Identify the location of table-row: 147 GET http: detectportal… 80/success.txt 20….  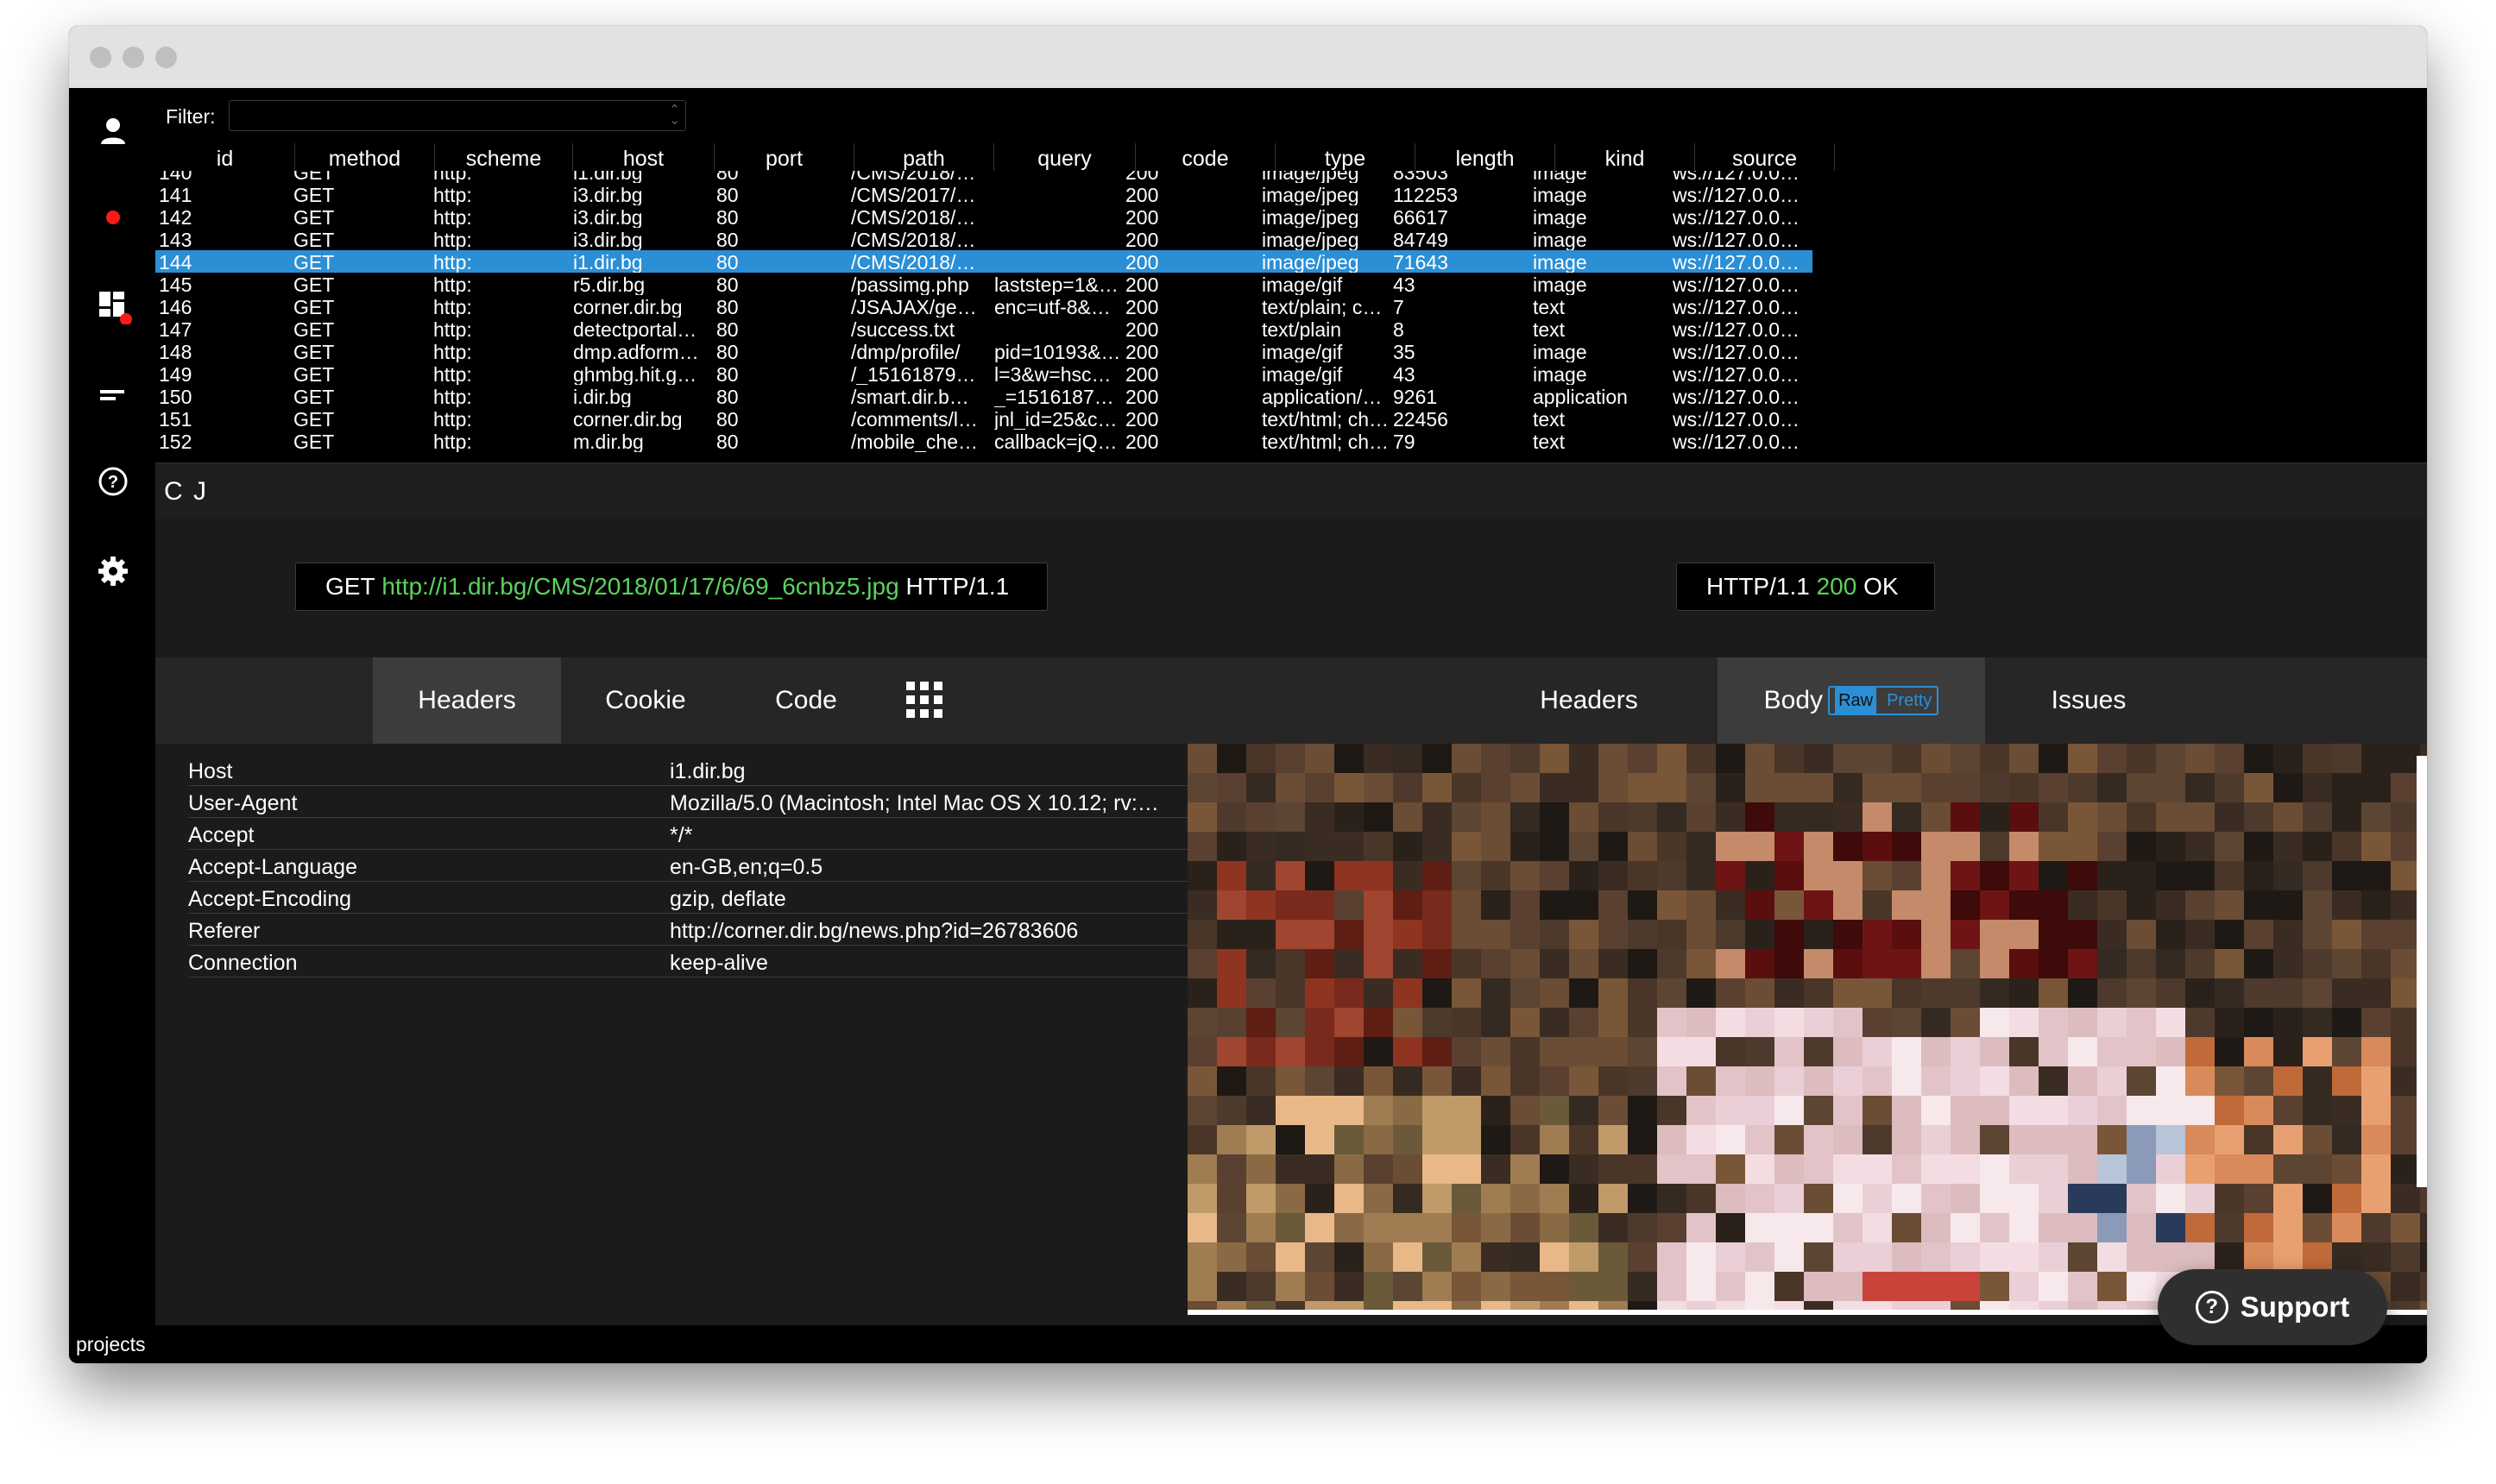
(984, 329).